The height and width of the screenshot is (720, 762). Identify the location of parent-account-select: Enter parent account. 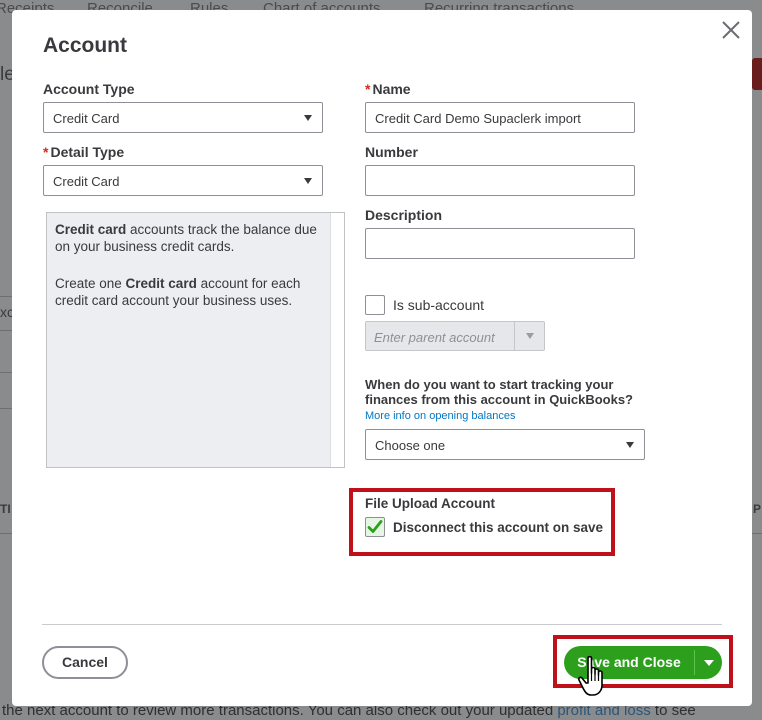
(455, 336).